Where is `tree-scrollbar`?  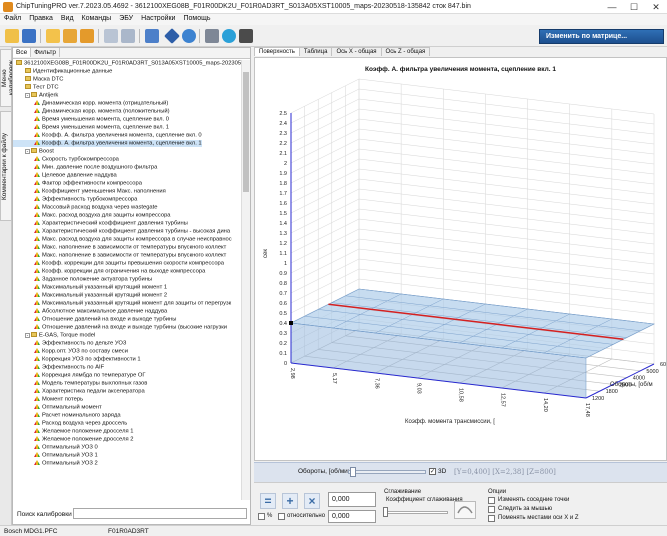
tree-scrollbar is located at coordinates (245, 280).